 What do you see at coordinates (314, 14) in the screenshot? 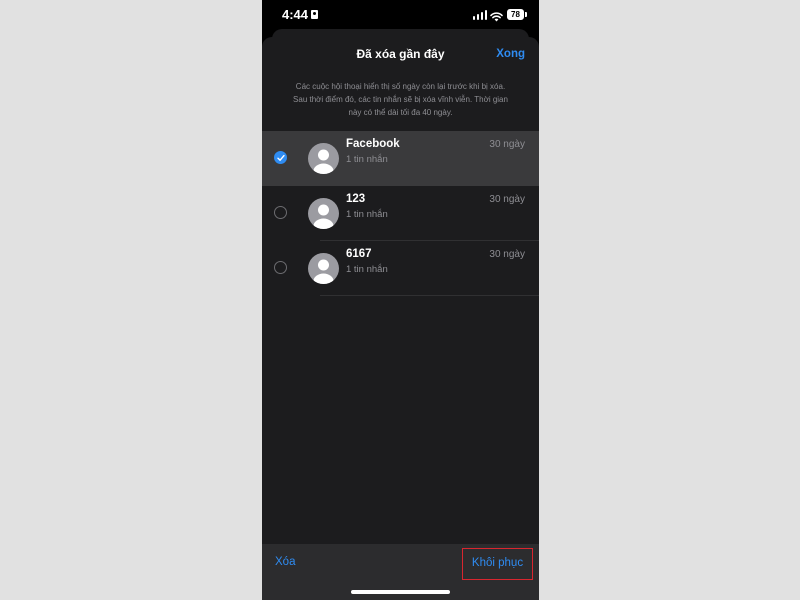
I see `contact-card-icon` at bounding box center [314, 14].